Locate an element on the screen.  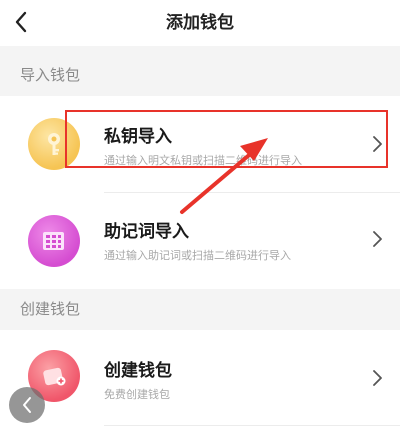
private-key-import-desc: 通过输入明文私钥或扫描二维码进行导入 is located at coordinates (203, 160).